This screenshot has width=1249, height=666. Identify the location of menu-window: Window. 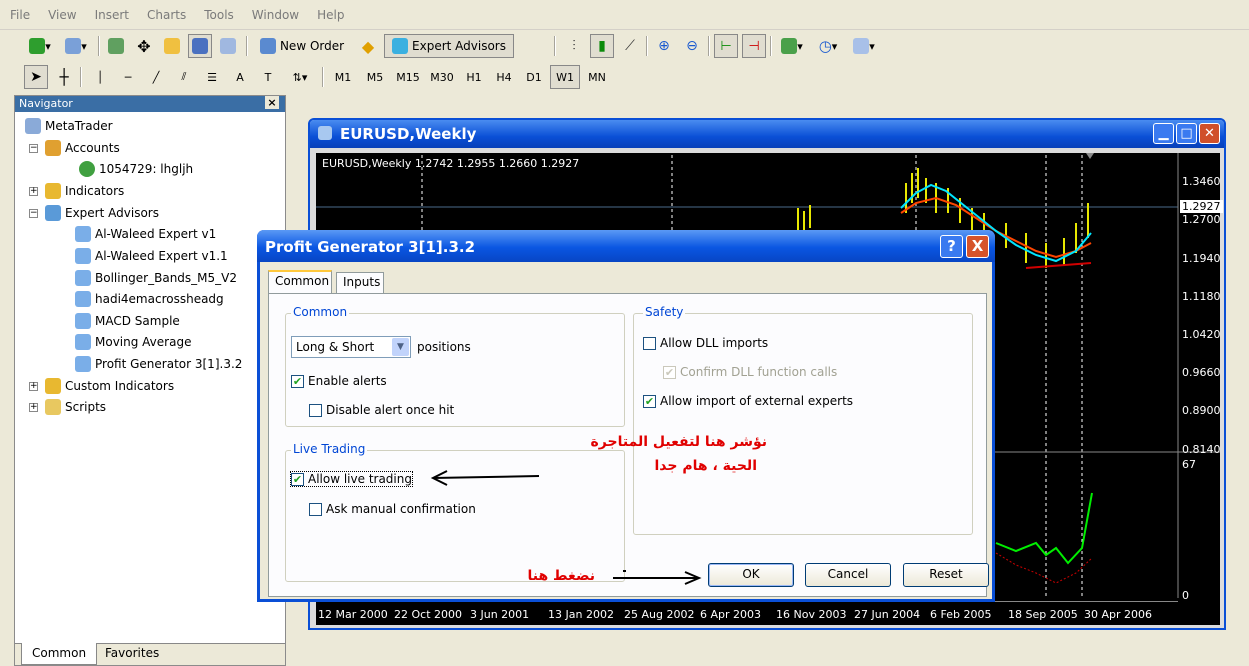
(274, 11).